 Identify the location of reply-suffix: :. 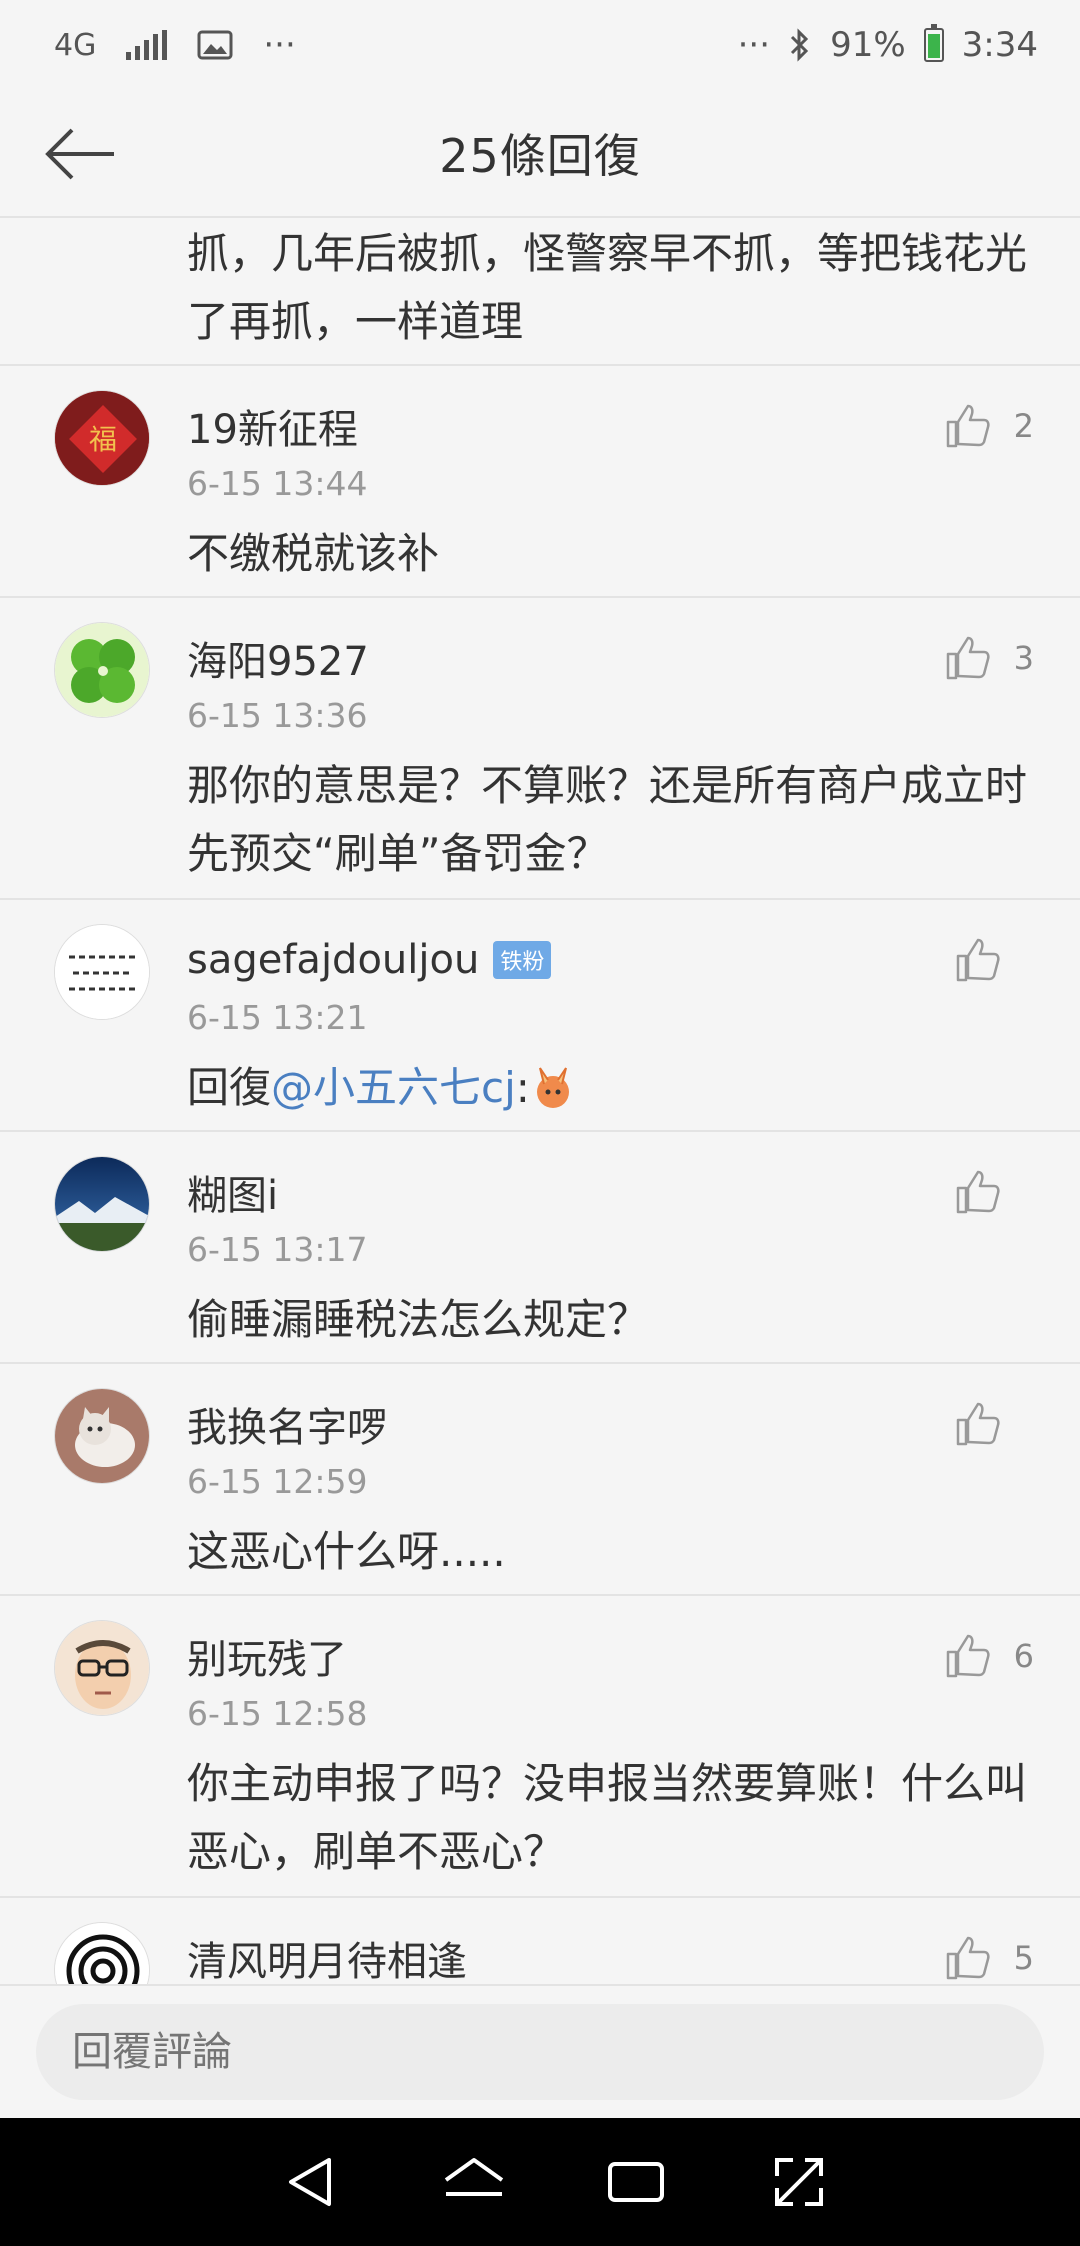
(522, 1087).